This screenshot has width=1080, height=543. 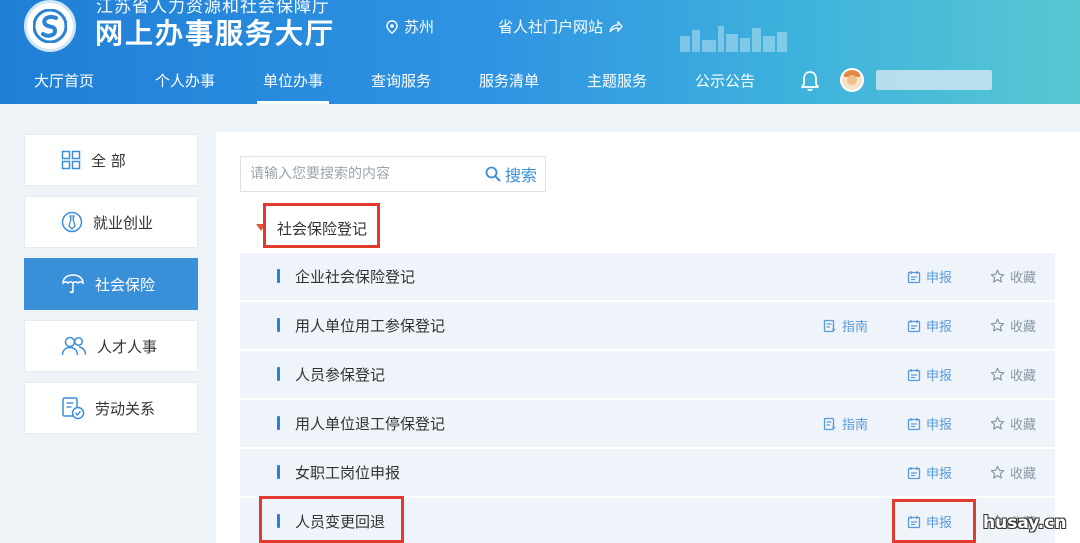 What do you see at coordinates (370, 325) in the screenshot?
I see `service-name: 用人单位用工参保登记` at bounding box center [370, 325].